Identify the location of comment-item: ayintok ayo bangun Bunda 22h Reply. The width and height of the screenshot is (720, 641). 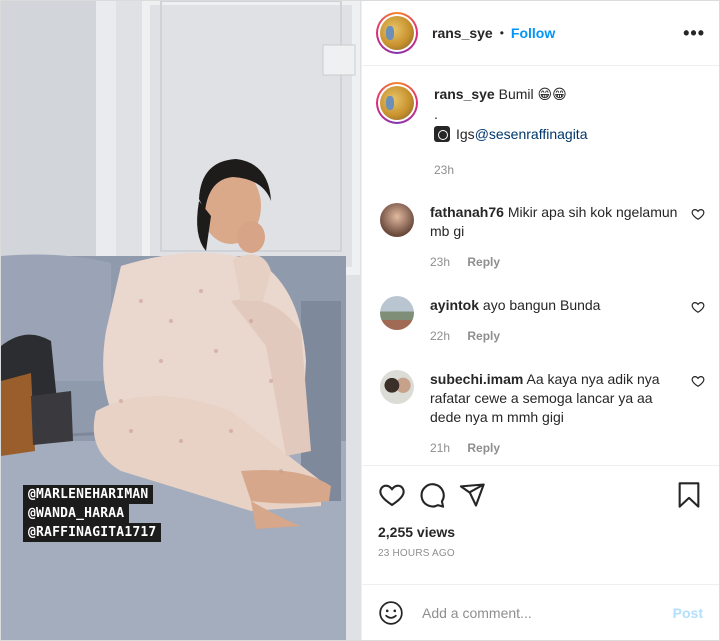
(540, 321).